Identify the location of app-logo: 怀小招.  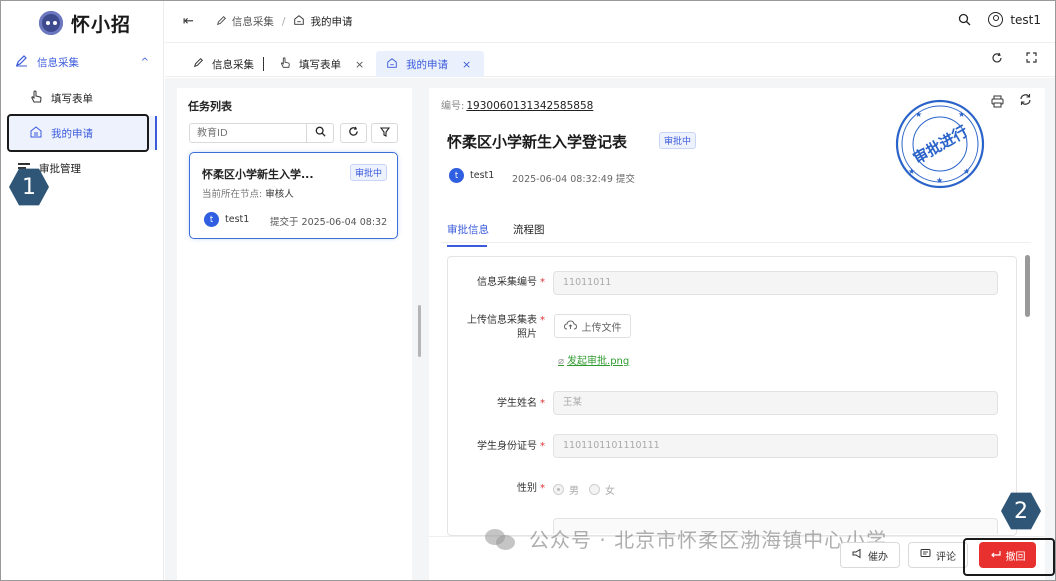
(85, 23).